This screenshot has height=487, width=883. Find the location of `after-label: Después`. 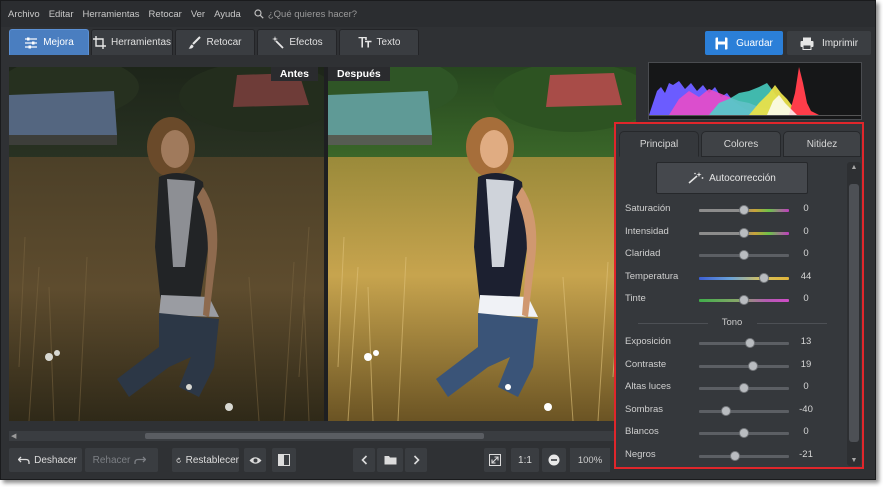

after-label: Después is located at coordinates (359, 74).